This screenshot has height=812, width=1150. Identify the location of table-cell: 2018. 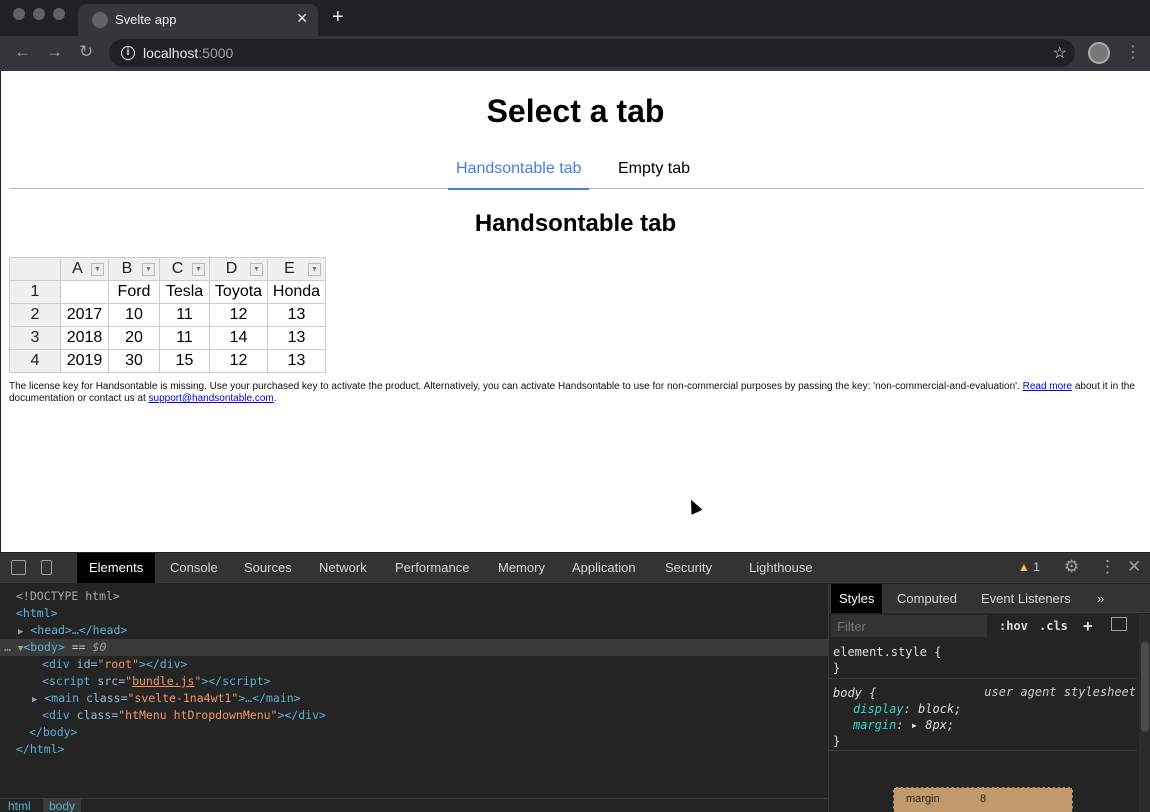
(84, 338).